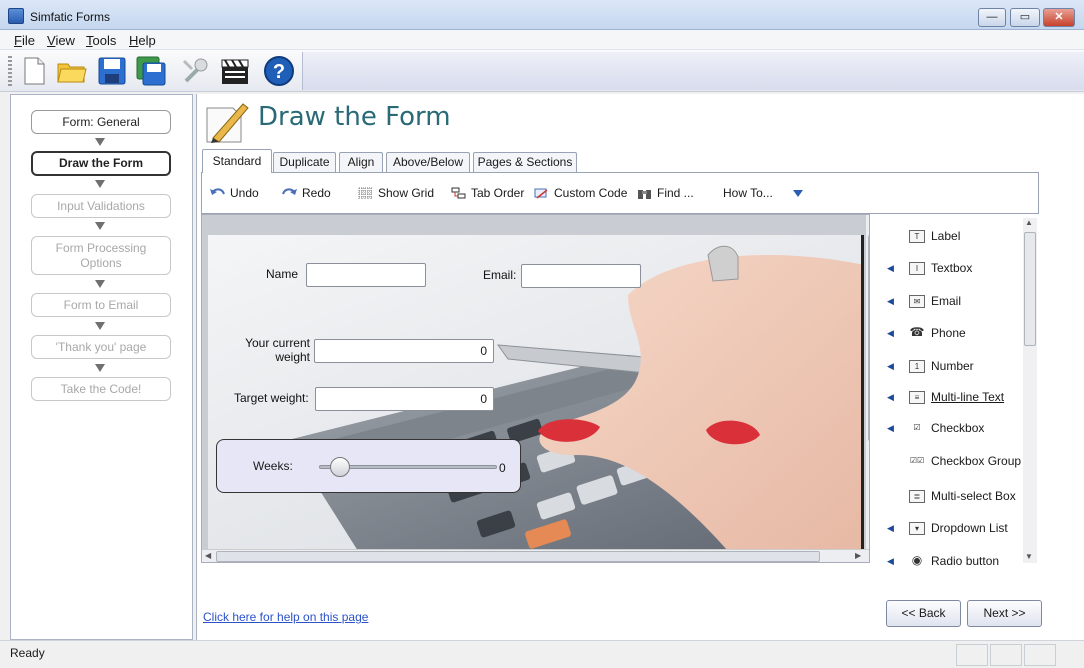 Image resolution: width=1084 pixels, height=668 pixels. I want to click on checkbox-icon: ☑, so click(917, 427).